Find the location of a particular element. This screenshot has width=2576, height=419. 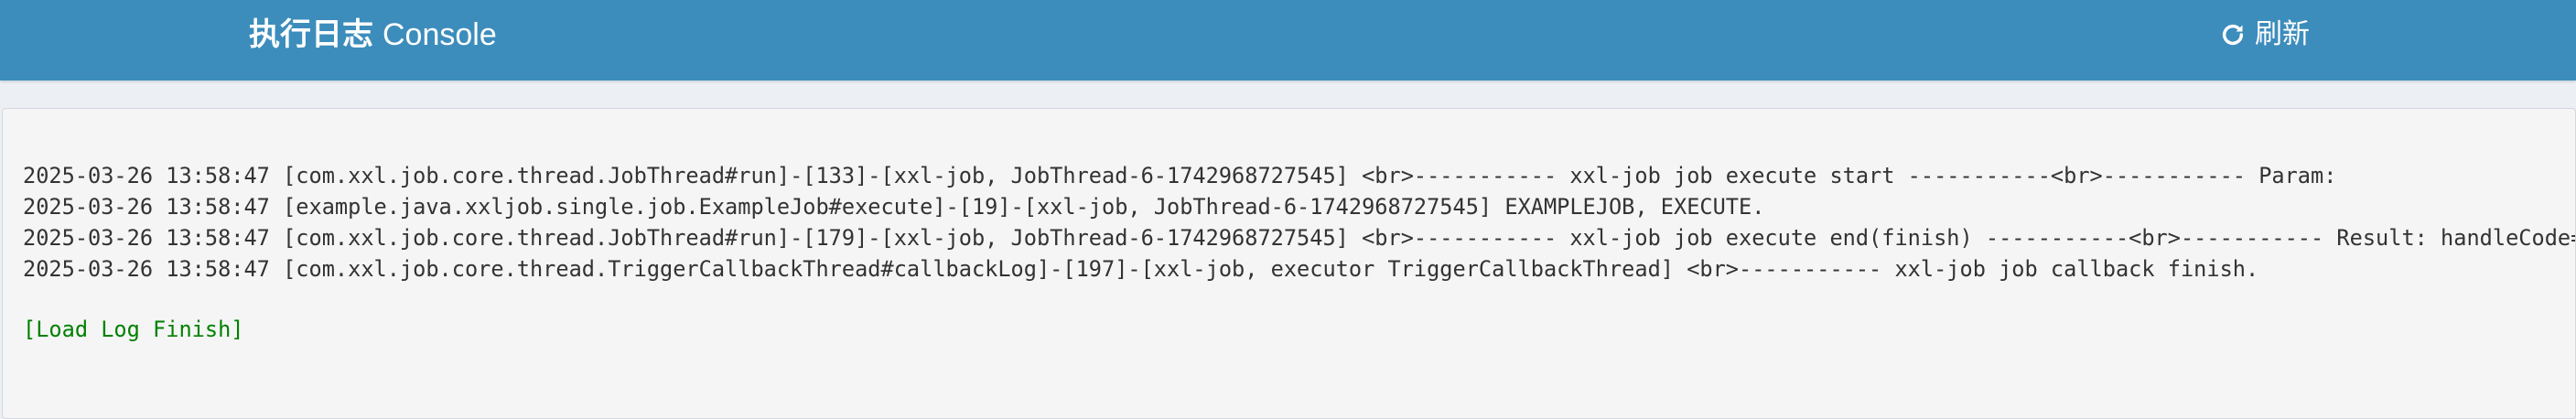

page-title: 执行日志 Console is located at coordinates (373, 35).